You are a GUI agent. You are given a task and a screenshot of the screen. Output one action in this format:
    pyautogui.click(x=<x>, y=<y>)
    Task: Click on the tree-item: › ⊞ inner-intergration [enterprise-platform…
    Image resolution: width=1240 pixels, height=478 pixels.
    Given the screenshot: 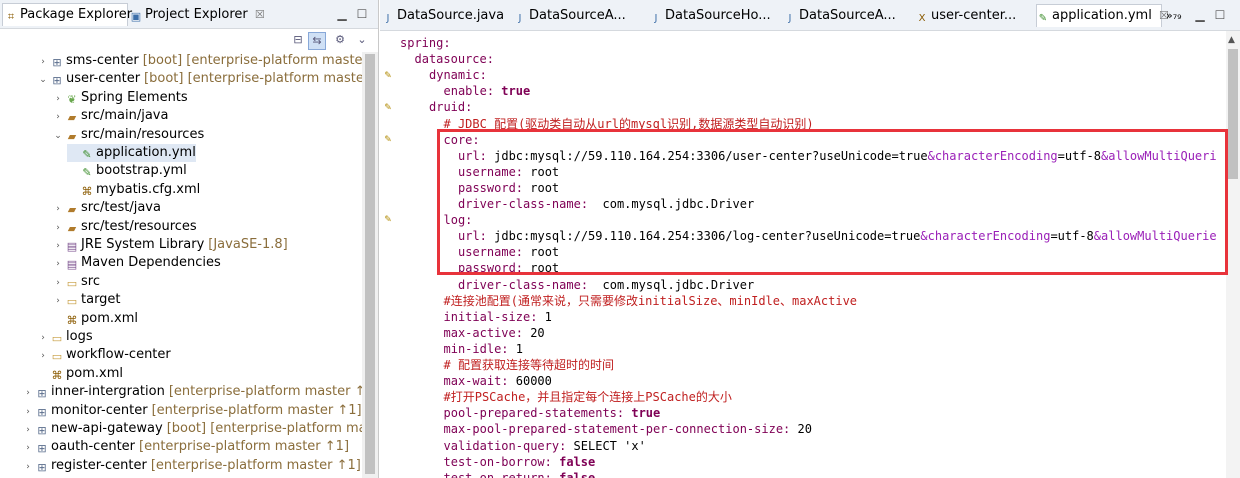 What is the action you would take?
    pyautogui.click(x=192, y=392)
    